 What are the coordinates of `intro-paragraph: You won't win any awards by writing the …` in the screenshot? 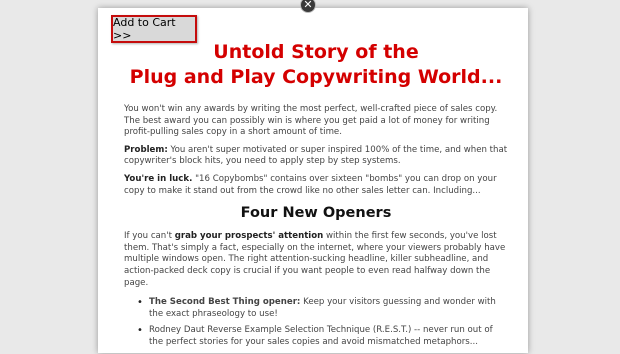 It's located at (311, 121).